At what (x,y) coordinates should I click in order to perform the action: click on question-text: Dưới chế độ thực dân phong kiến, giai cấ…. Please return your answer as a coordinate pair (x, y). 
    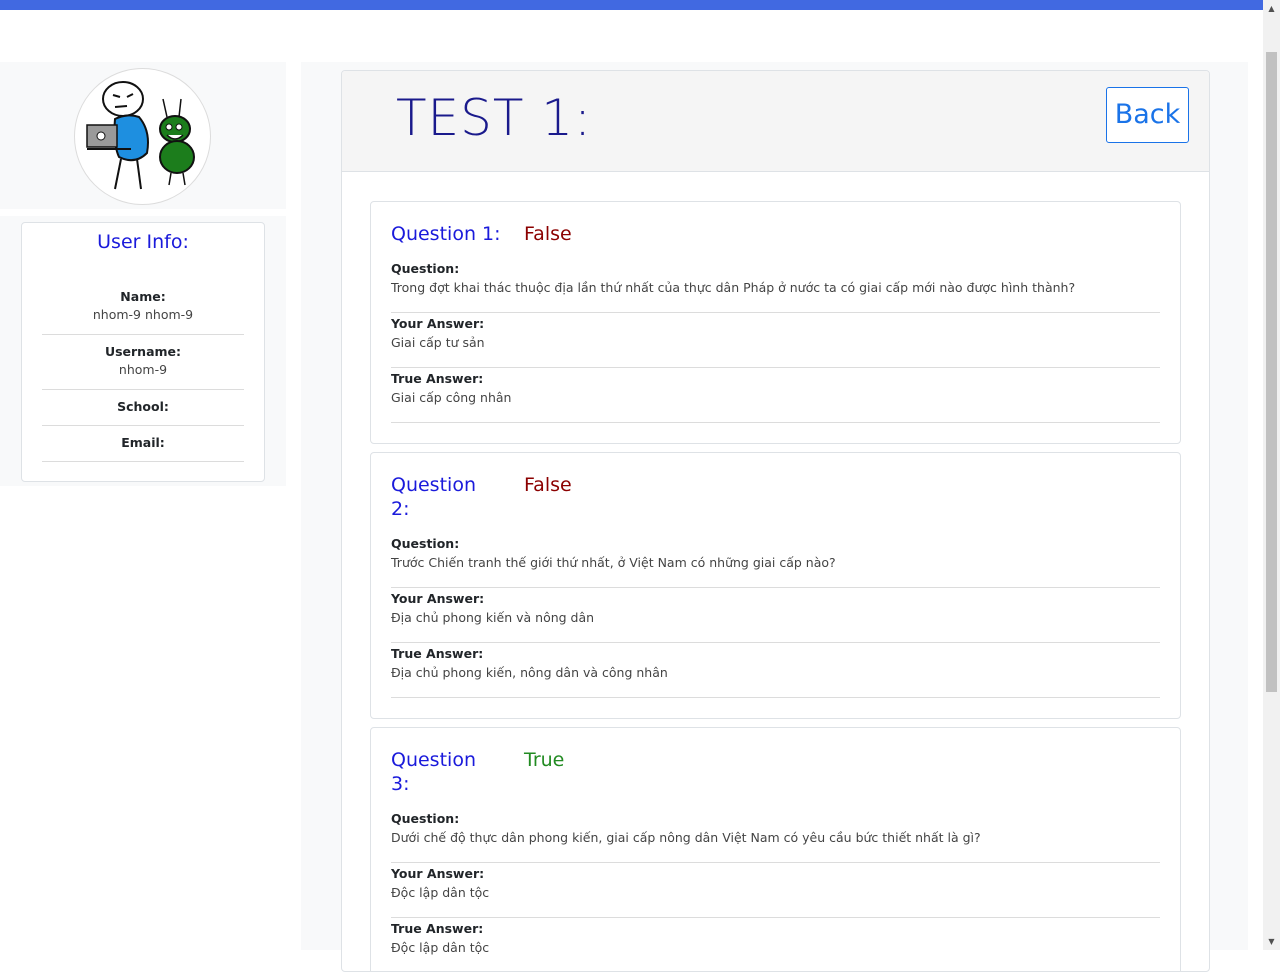
    Looking at the image, I should click on (686, 837).